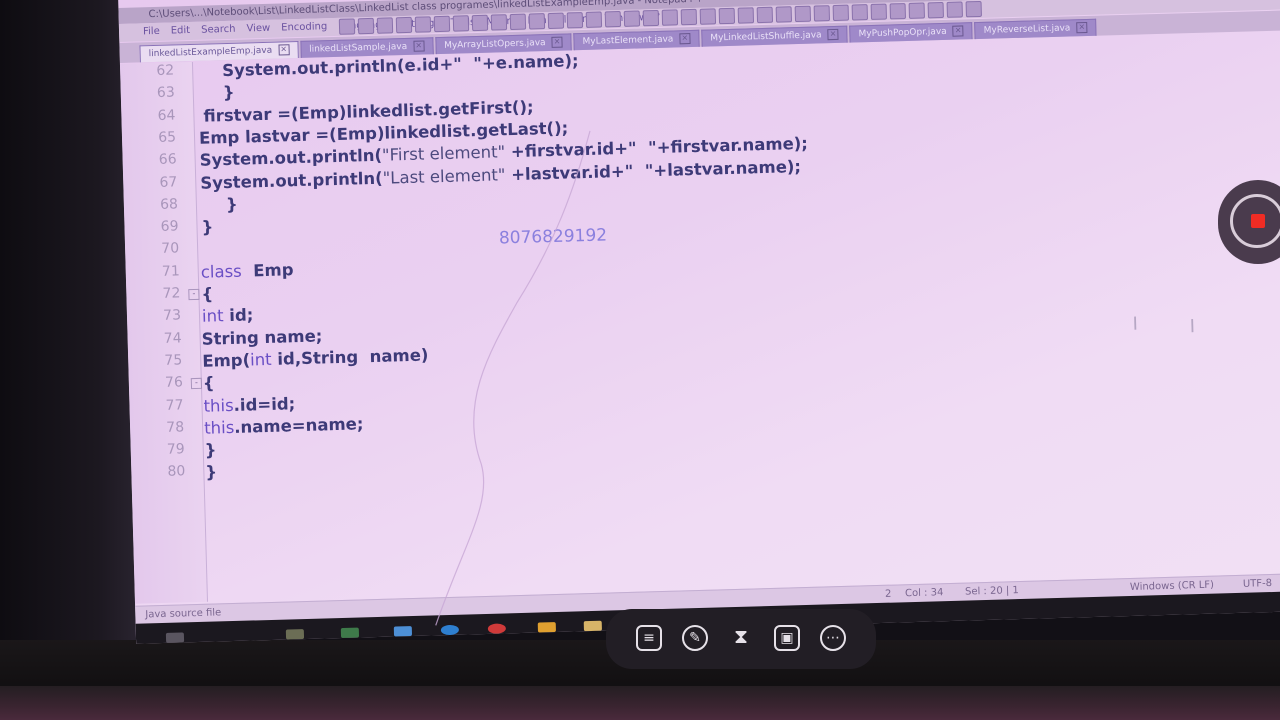 This screenshot has height=720, width=1280. I want to click on desk-edge, so click(640, 703).